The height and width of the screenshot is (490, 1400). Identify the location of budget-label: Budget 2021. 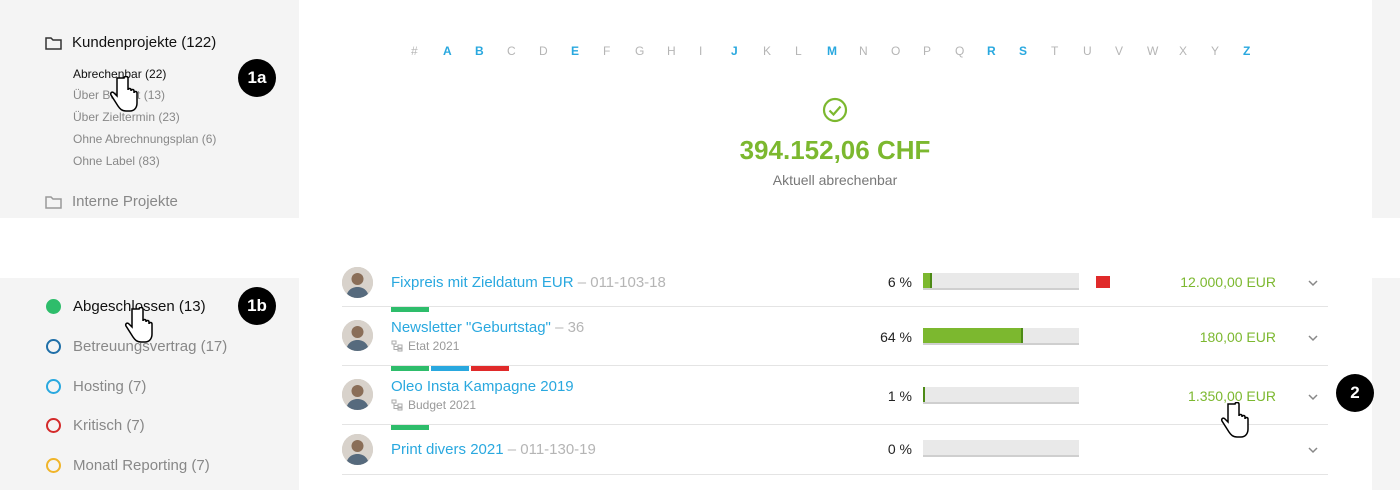
(442, 405).